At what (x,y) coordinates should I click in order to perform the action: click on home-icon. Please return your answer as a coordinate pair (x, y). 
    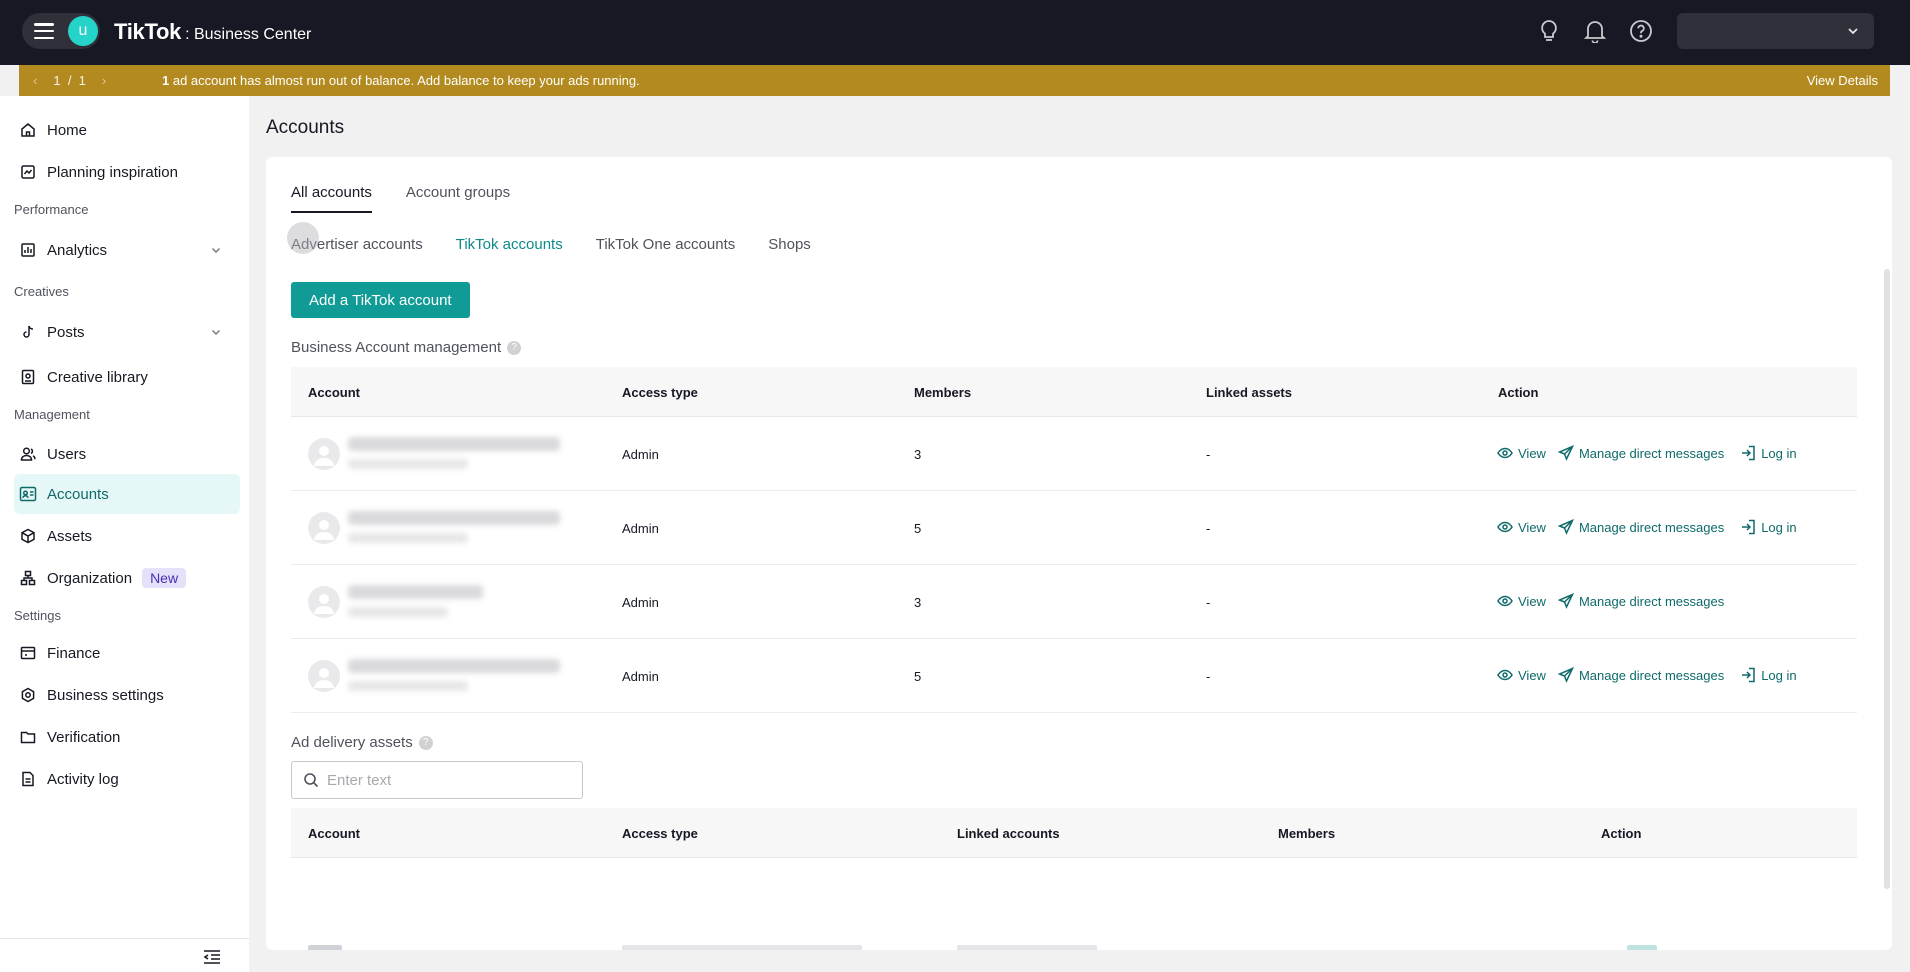
    Looking at the image, I should click on (28, 130).